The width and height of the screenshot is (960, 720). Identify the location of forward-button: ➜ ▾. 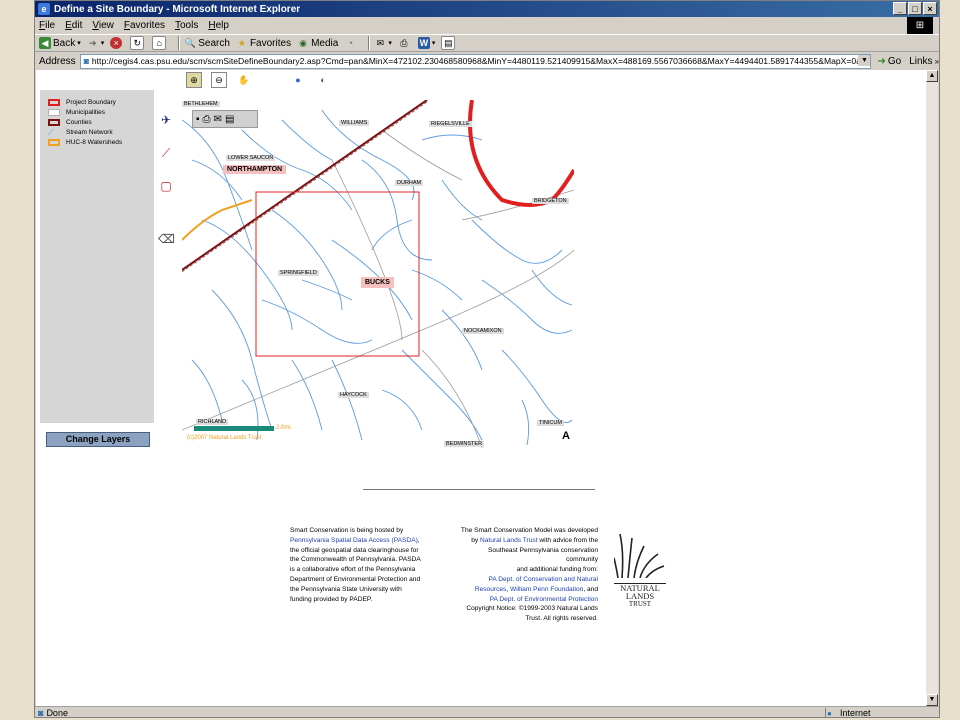
(95, 43).